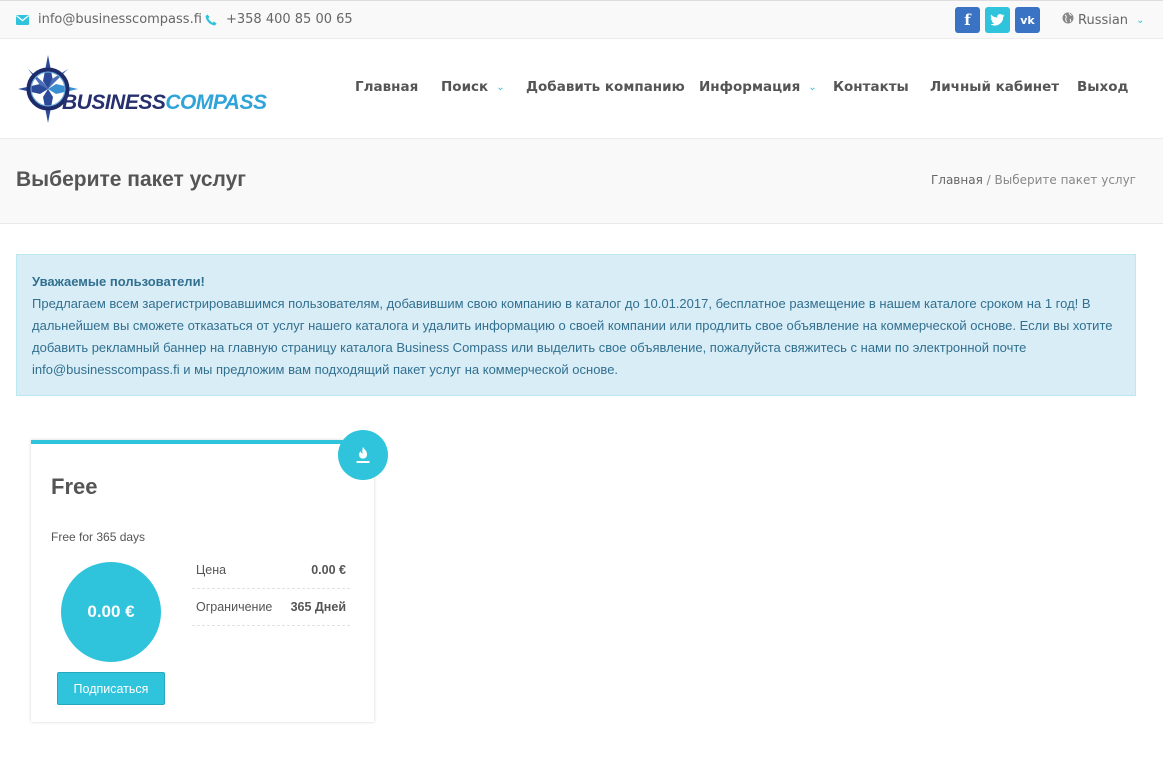  What do you see at coordinates (1027, 20) in the screenshot?
I see `vk-icon: vk` at bounding box center [1027, 20].